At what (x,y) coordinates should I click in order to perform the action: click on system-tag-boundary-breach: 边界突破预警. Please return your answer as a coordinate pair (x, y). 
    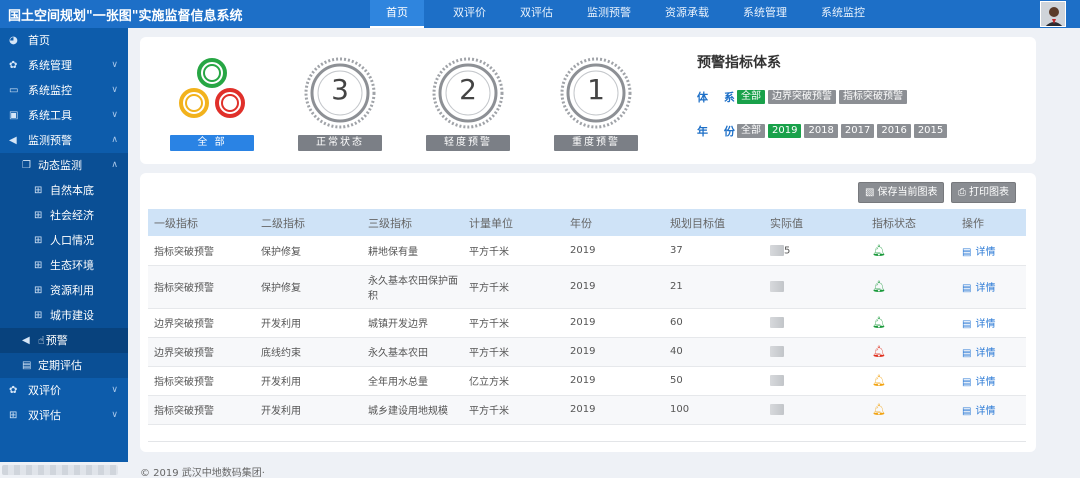
    Looking at the image, I should click on (802, 96).